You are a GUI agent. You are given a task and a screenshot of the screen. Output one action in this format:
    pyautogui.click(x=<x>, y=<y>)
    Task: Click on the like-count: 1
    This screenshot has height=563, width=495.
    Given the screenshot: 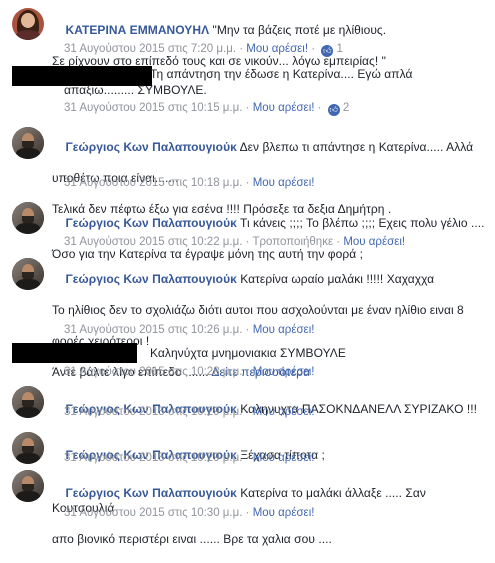 What is the action you would take?
    pyautogui.click(x=340, y=49)
    